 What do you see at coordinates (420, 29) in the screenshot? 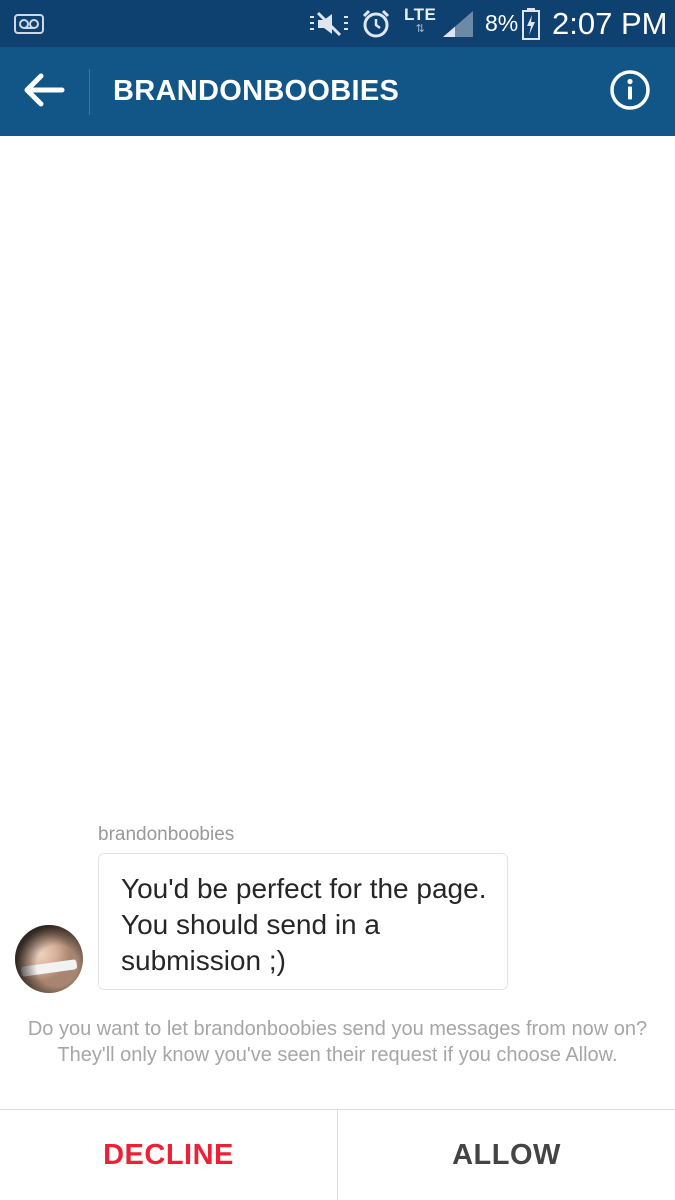
I see `data-arrows-icon: ⇅` at bounding box center [420, 29].